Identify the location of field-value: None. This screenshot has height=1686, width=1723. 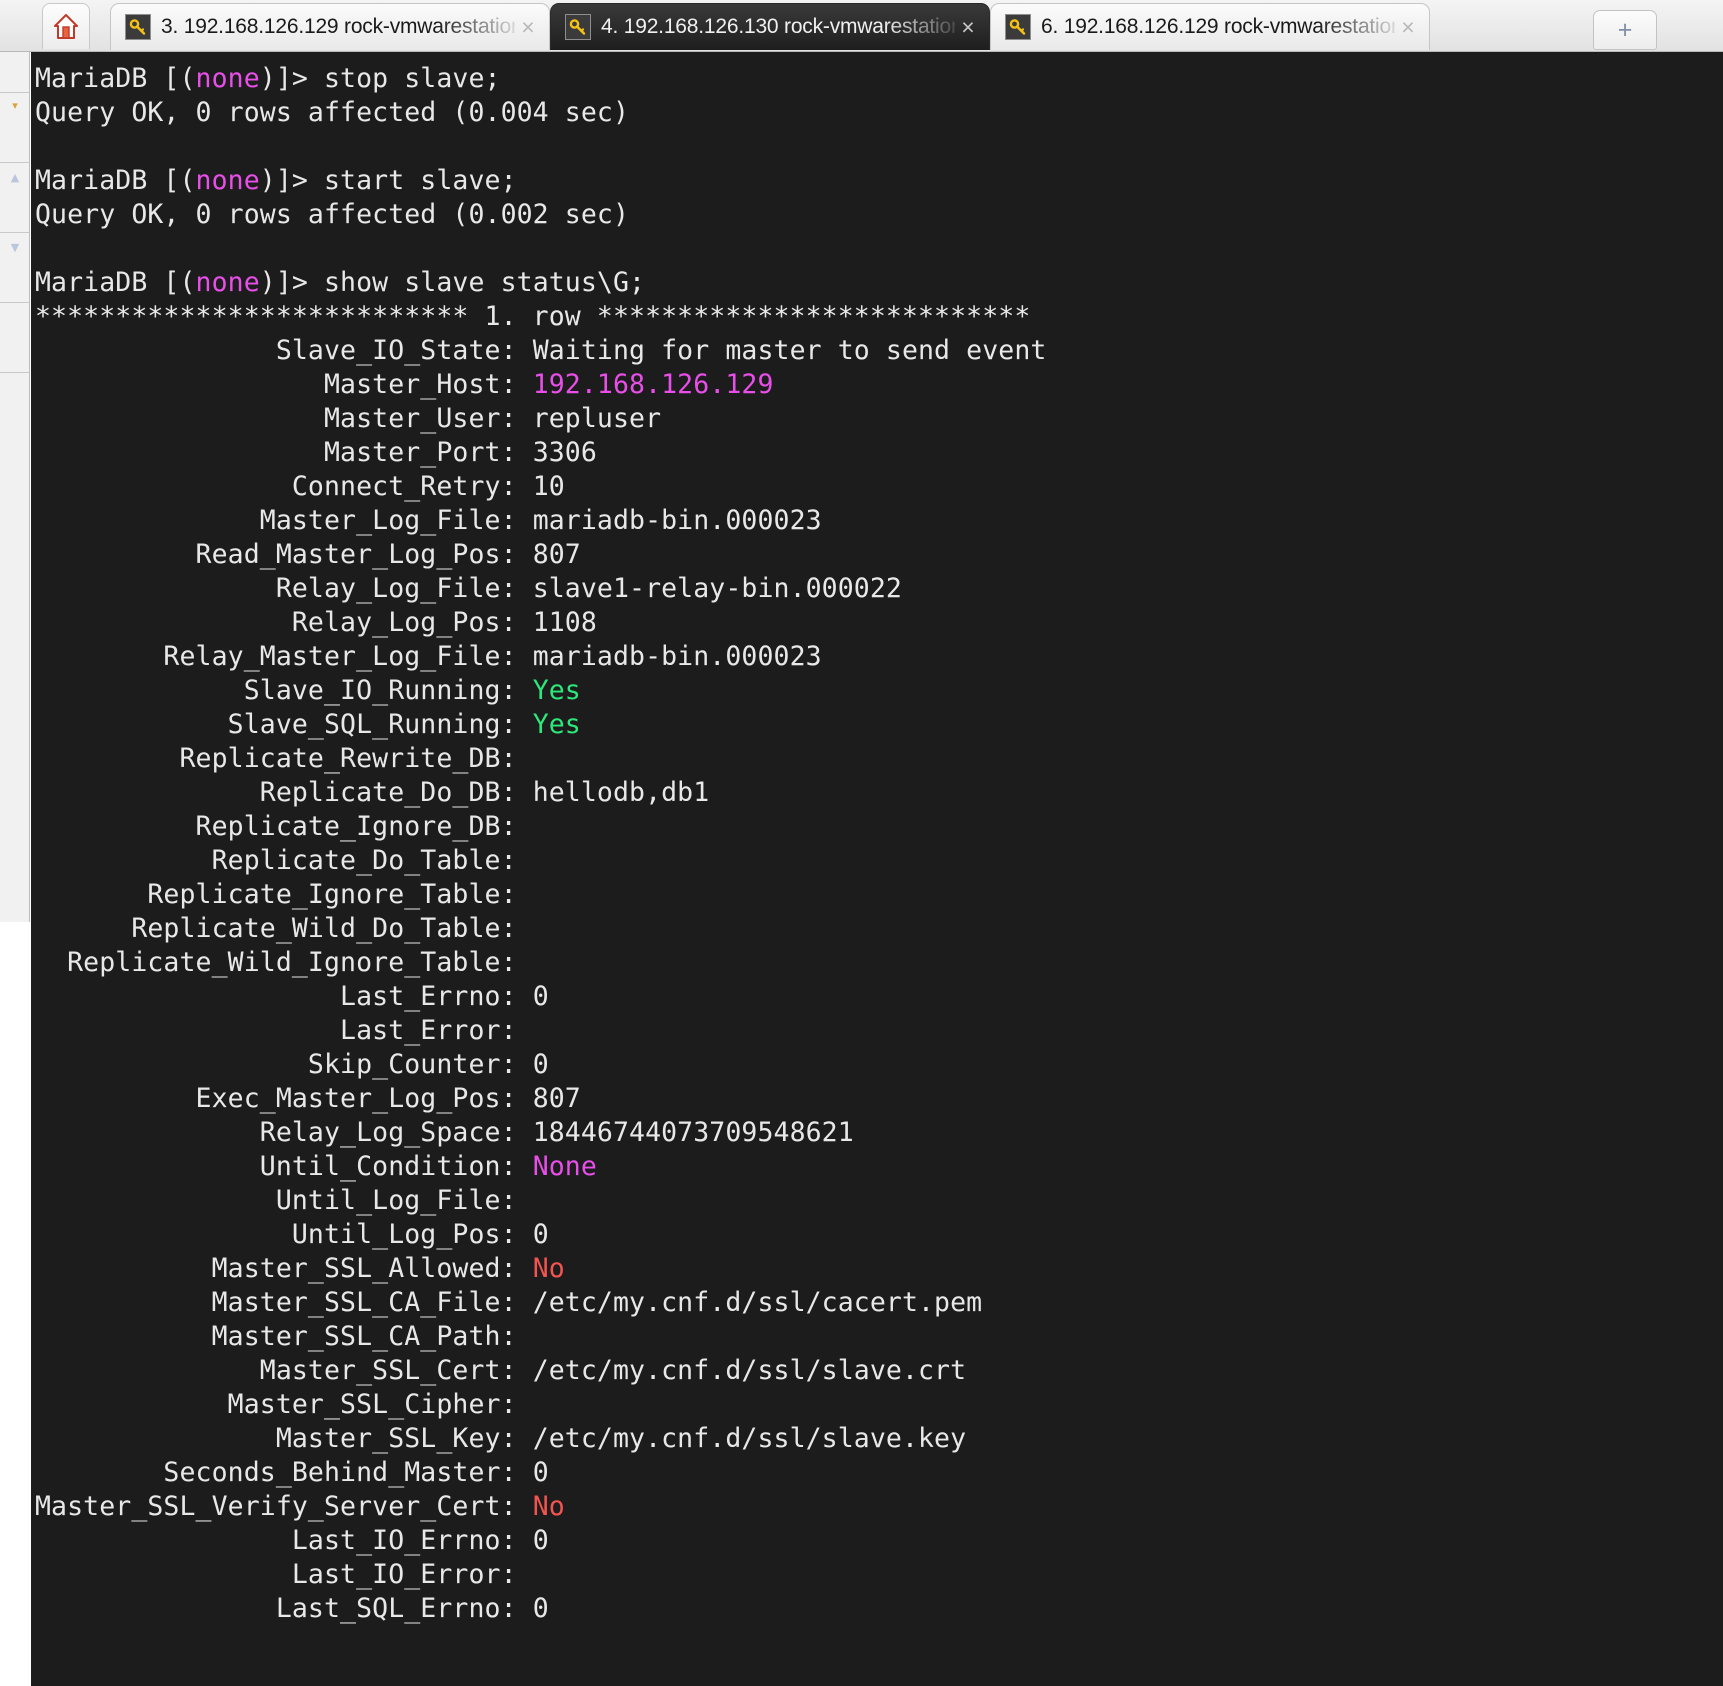
(556, 1166).